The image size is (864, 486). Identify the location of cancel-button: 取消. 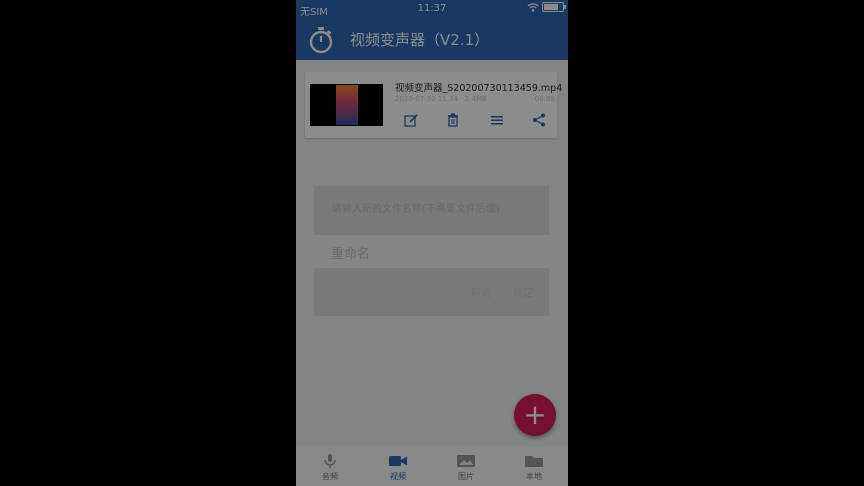
(481, 291).